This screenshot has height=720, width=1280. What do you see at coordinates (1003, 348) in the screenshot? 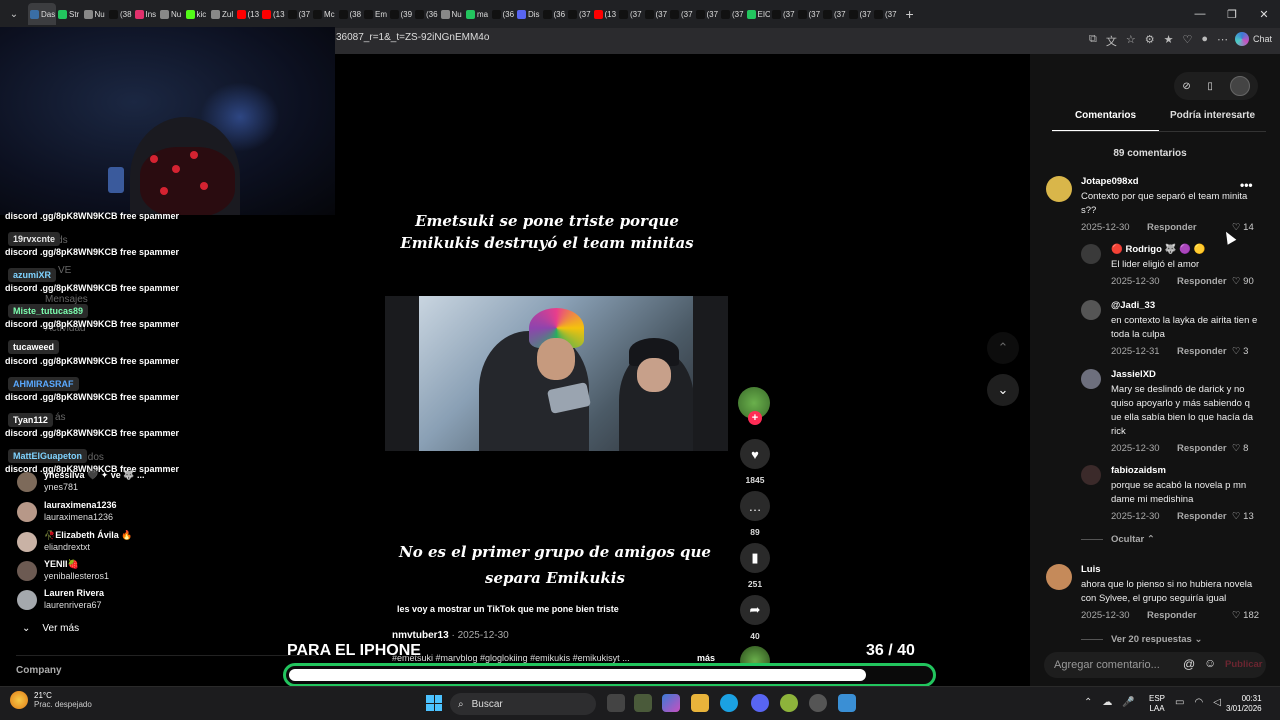
I see `previous-video-button: ⌃` at bounding box center [1003, 348].